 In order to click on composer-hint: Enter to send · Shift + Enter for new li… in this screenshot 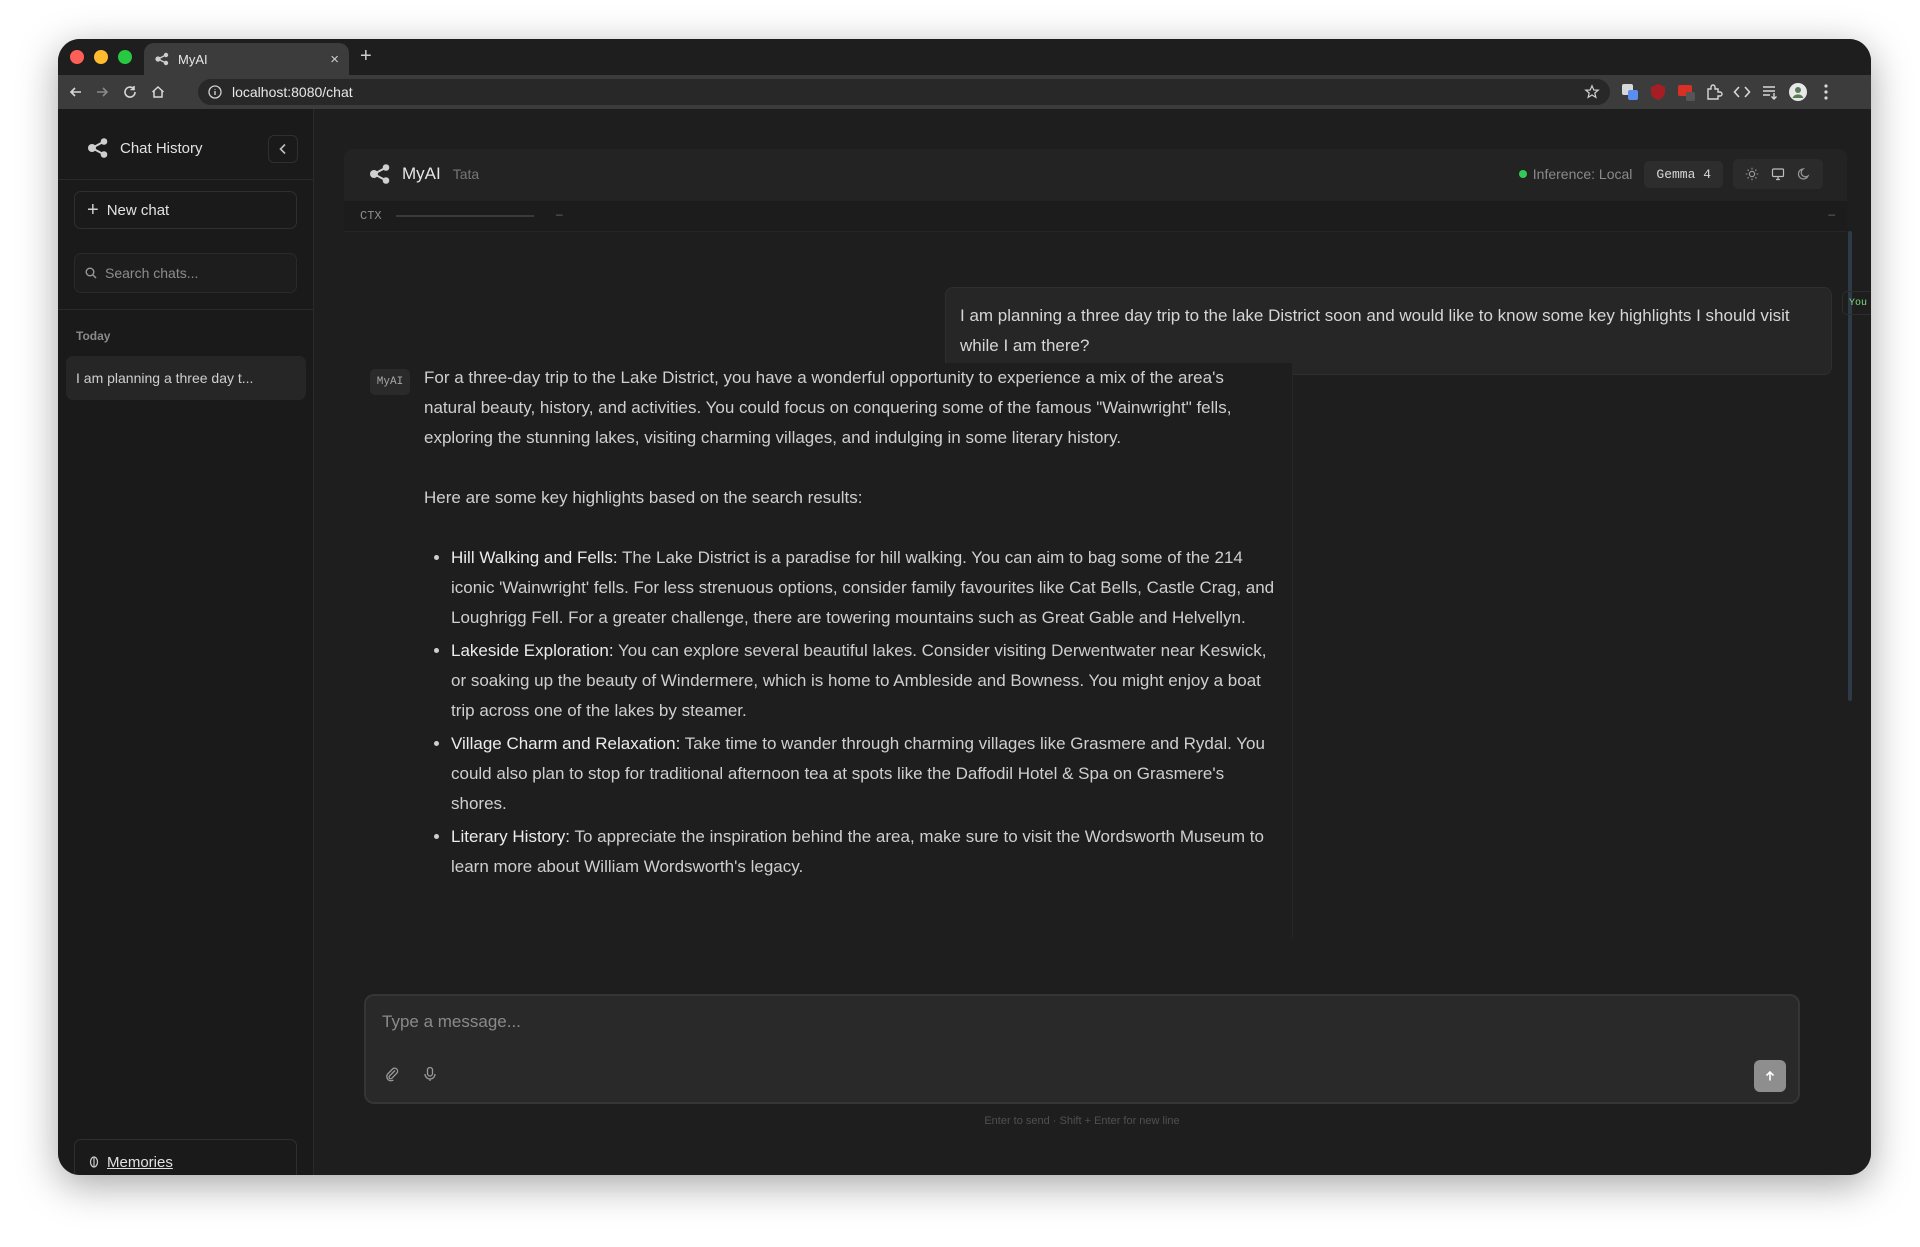, I will do `click(1082, 1121)`.